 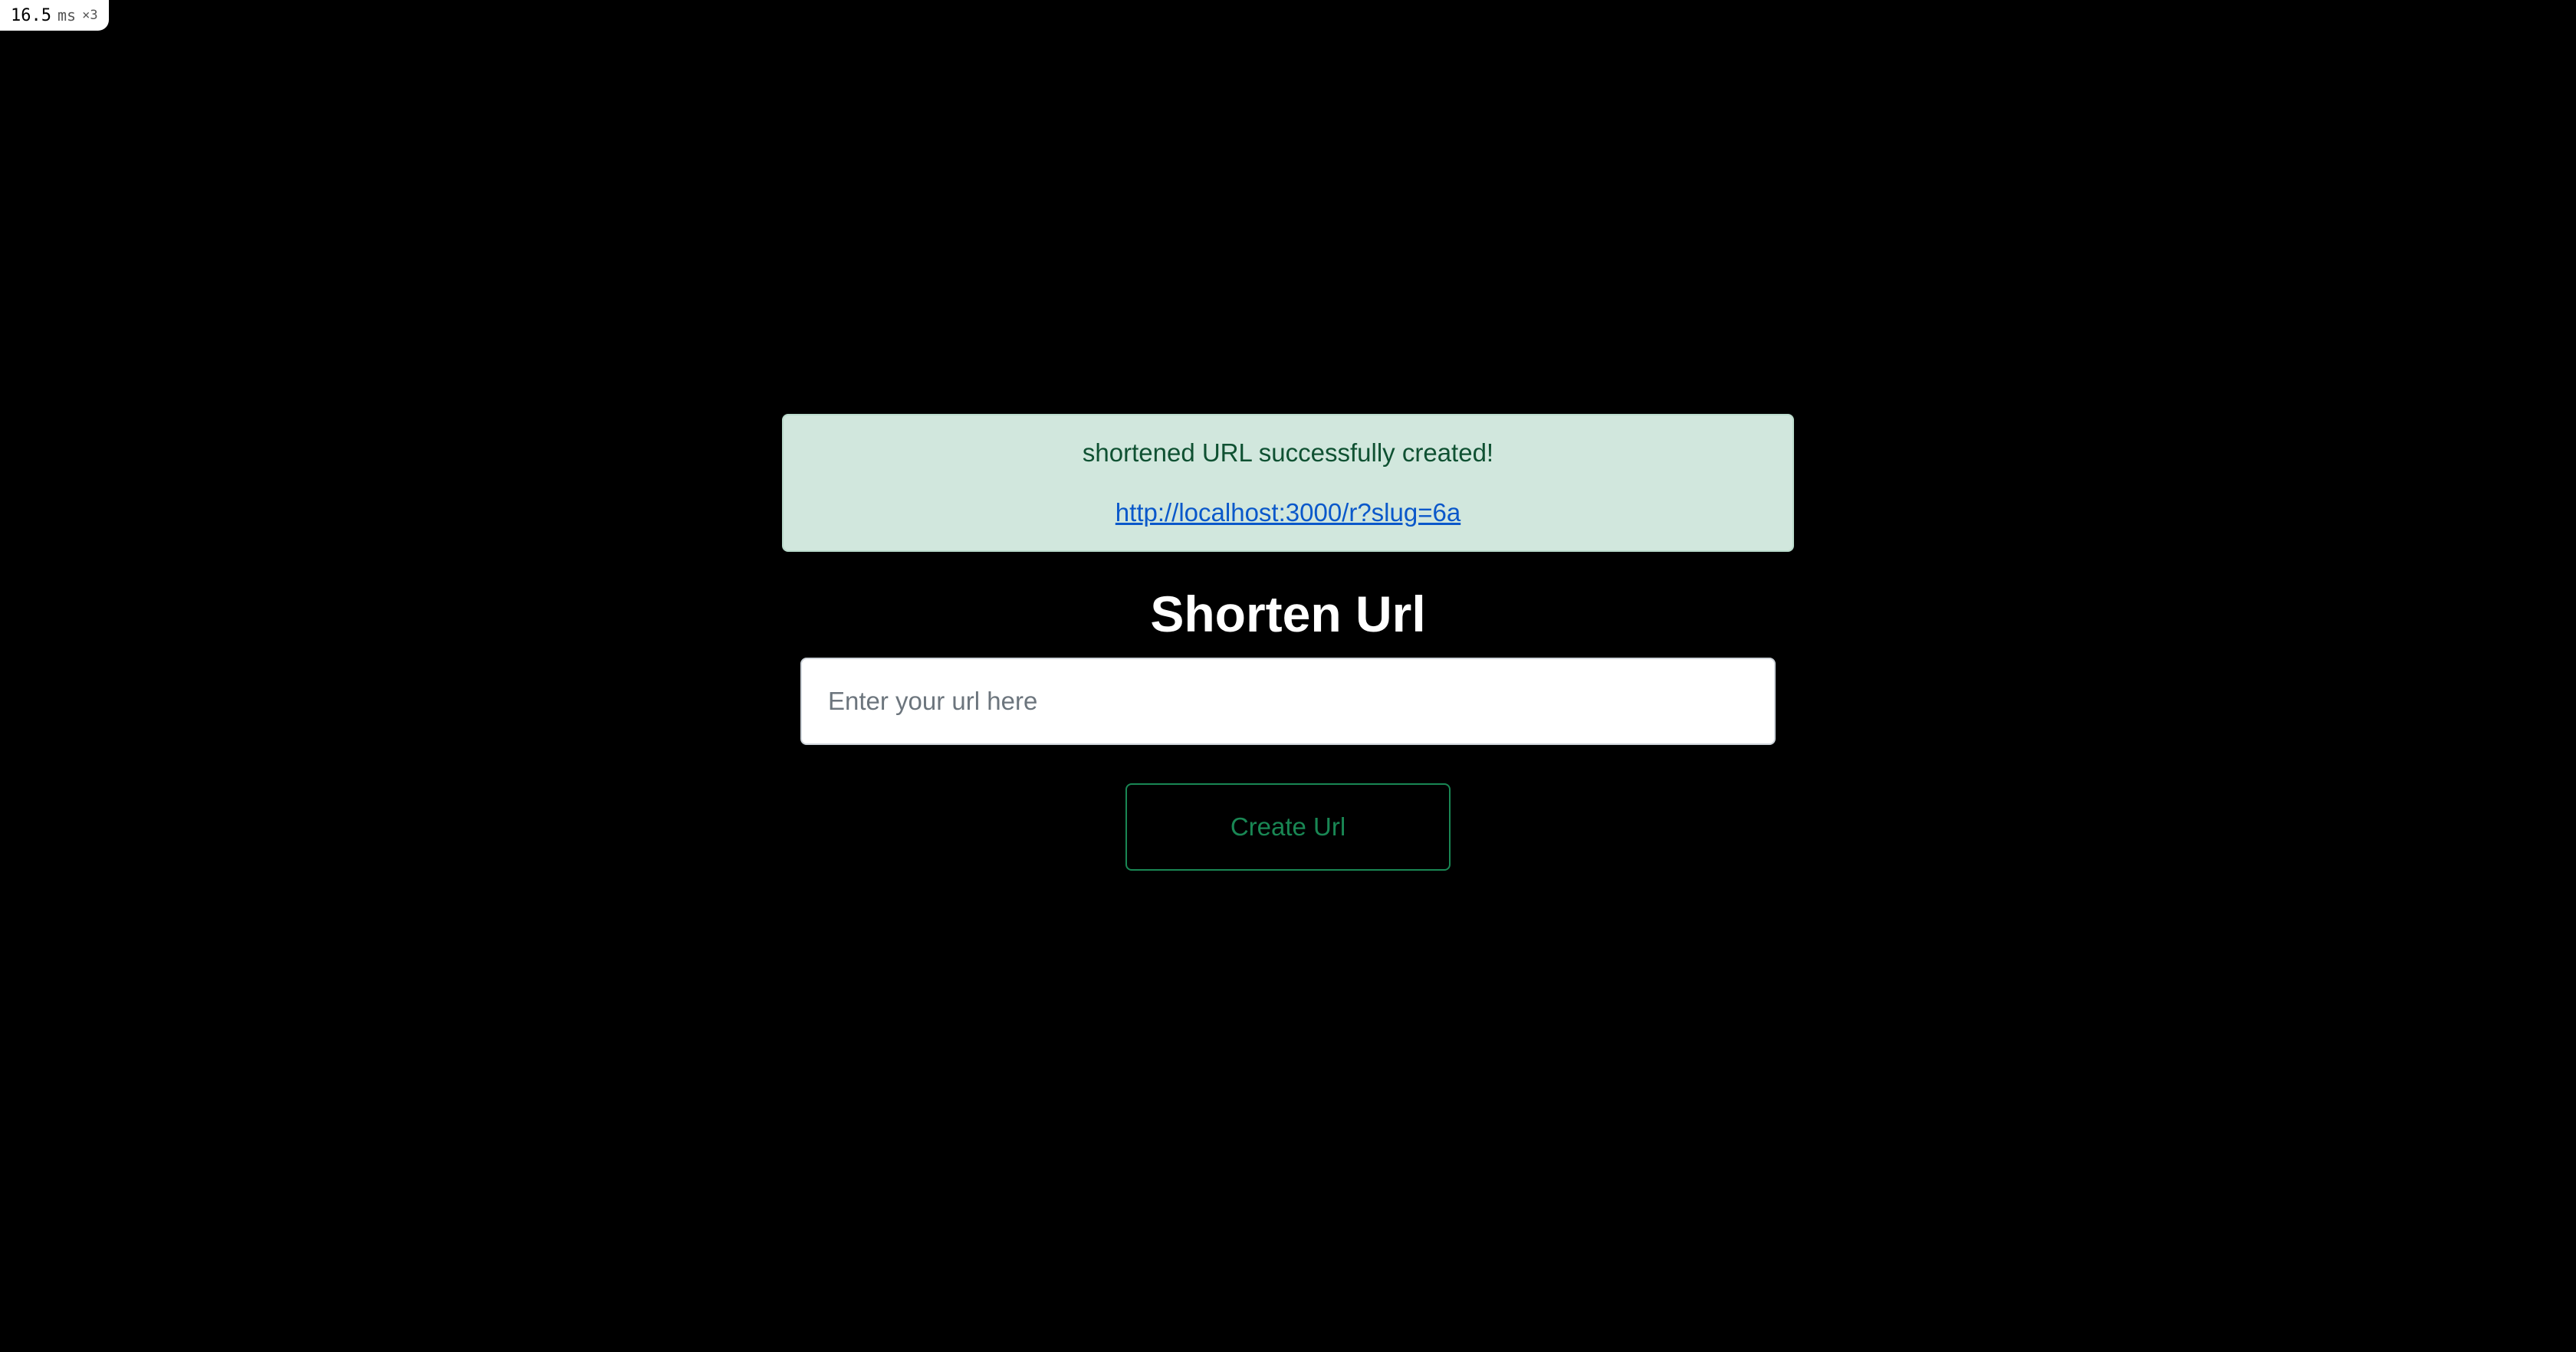 What do you see at coordinates (54, 15) in the screenshot?
I see `performance-badge: 16.5 ms ×3` at bounding box center [54, 15].